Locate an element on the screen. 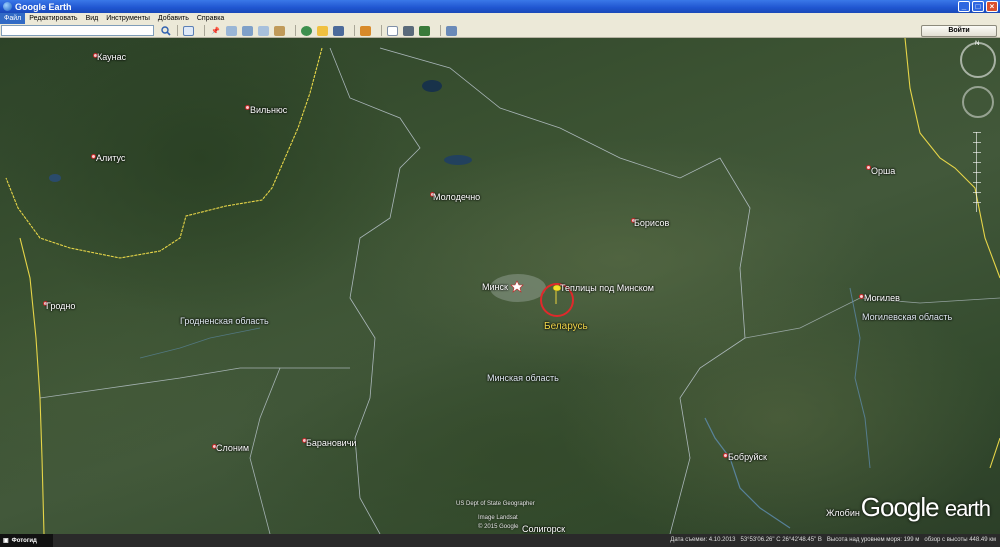 This screenshot has width=1000, height=547. window-title: Google Earth is located at coordinates (43, 6).